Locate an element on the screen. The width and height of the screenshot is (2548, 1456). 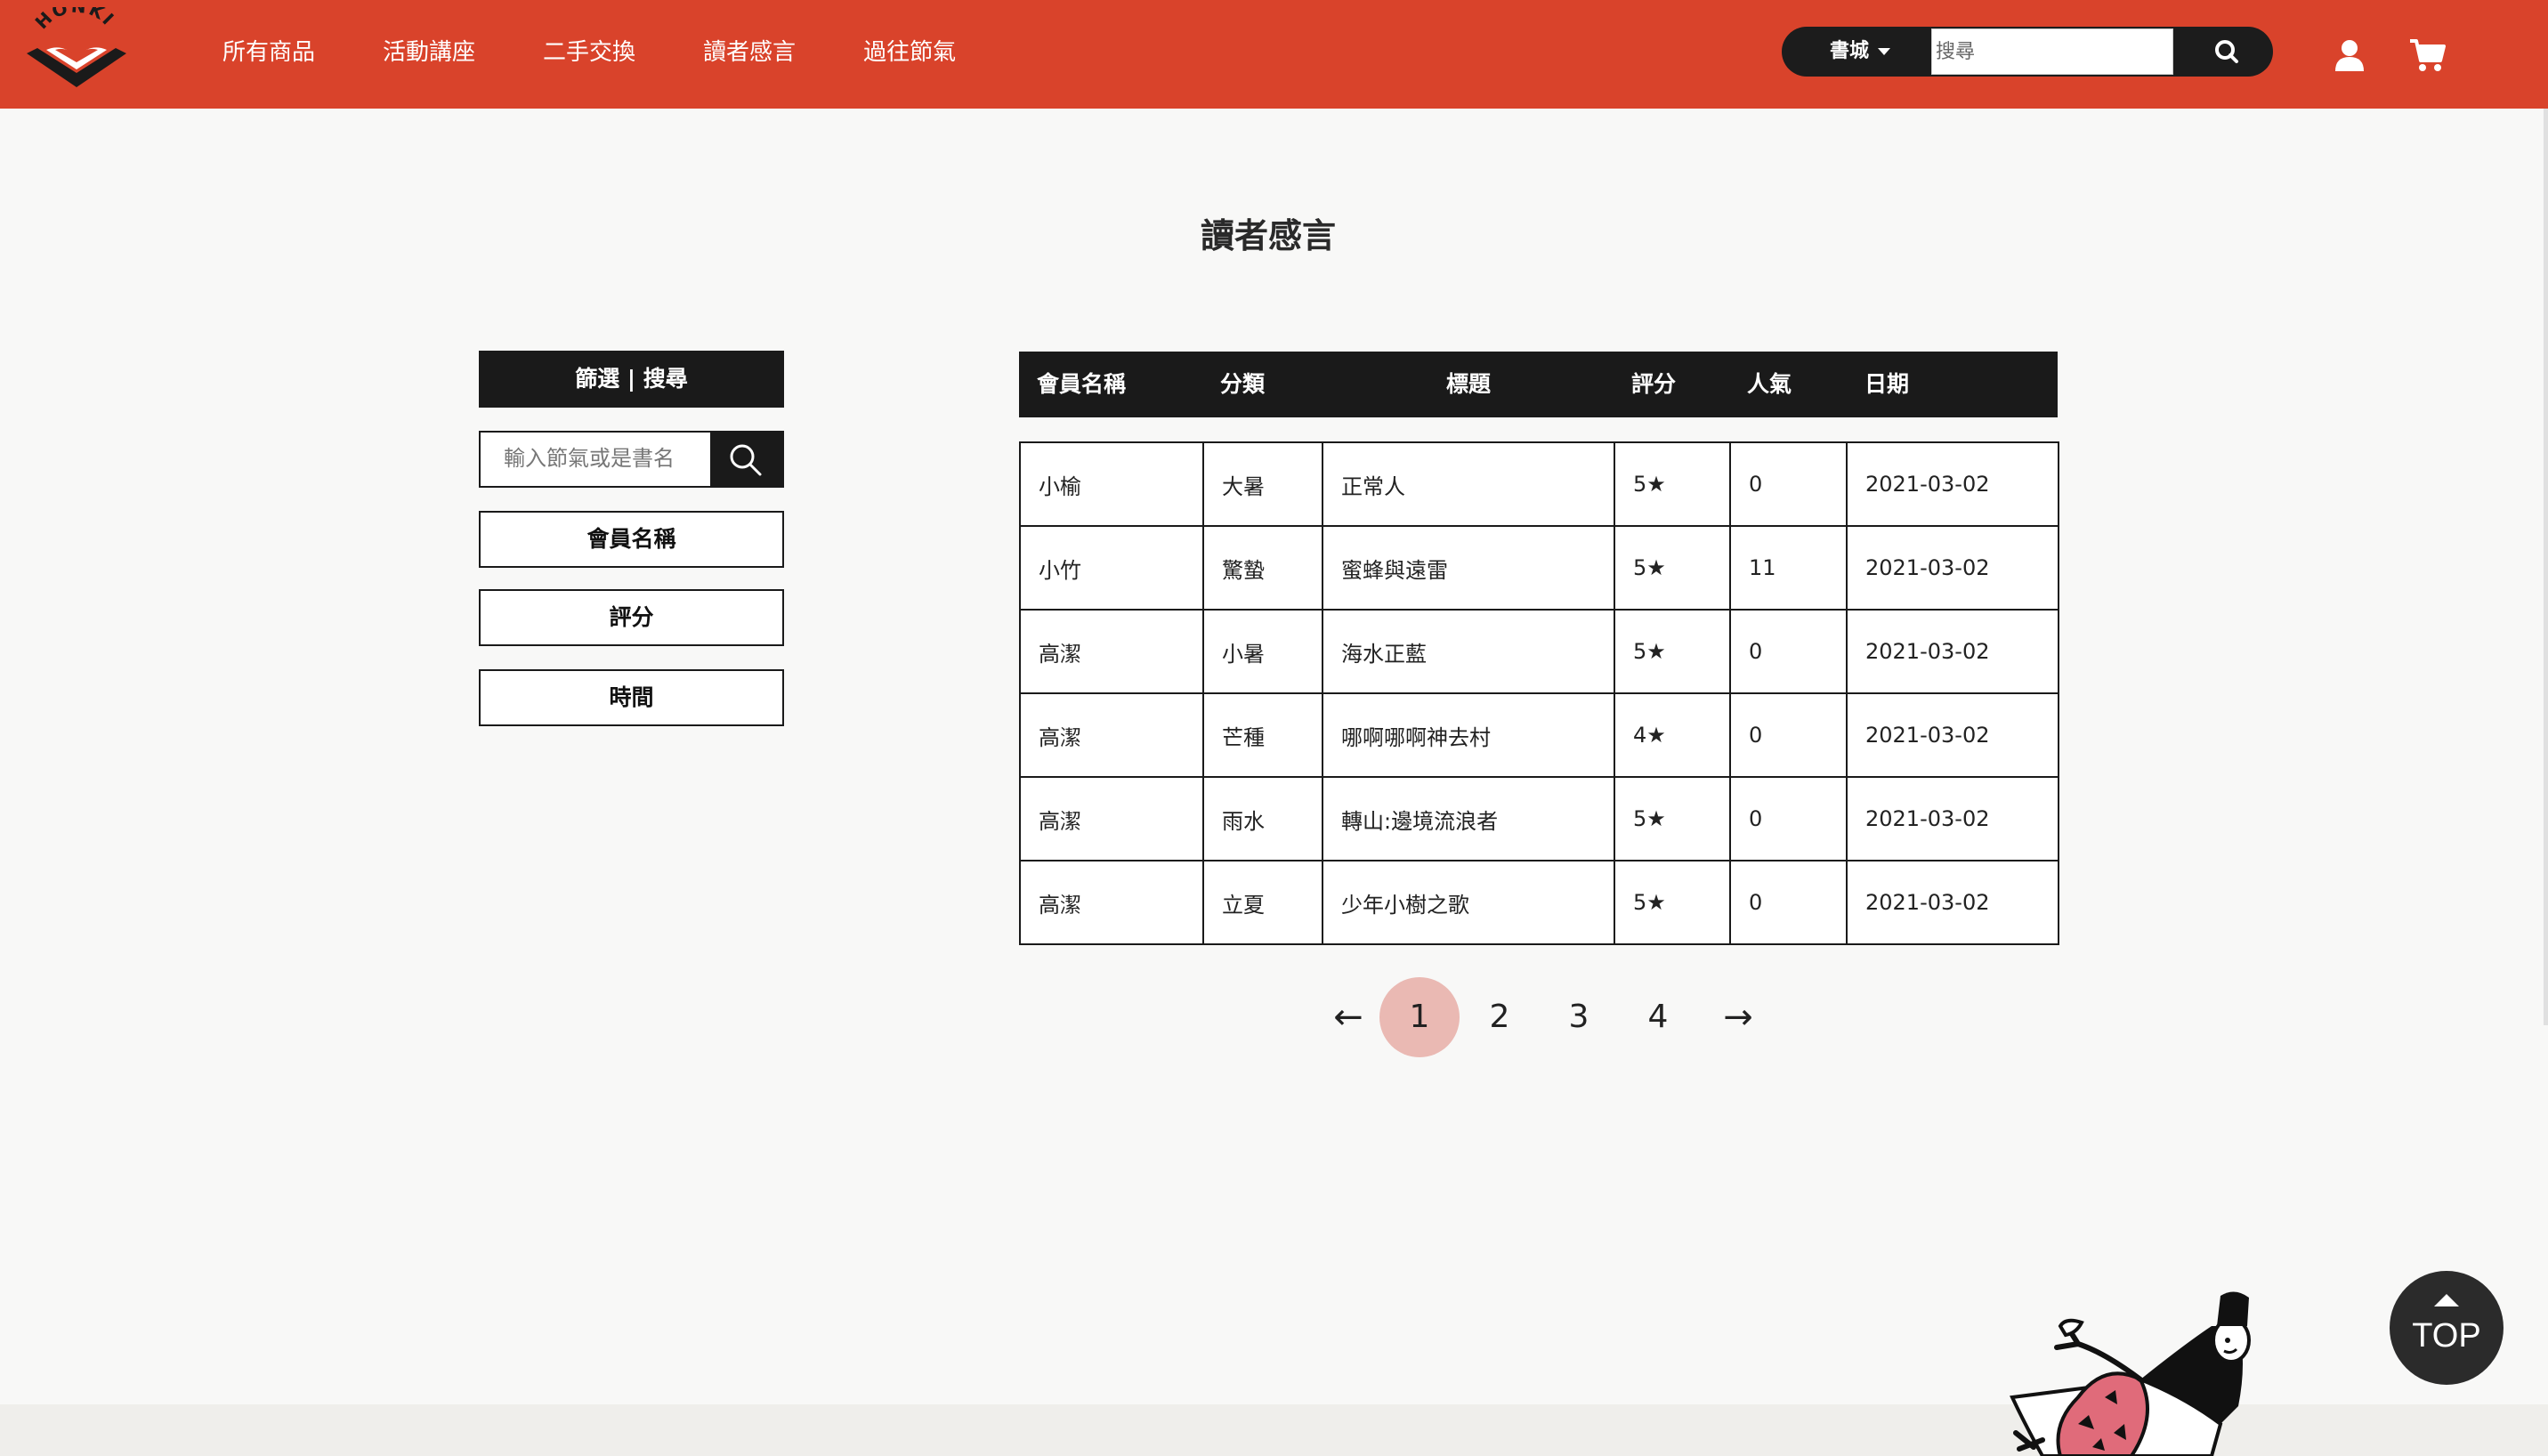
chevron-down-icon is located at coordinates (1884, 51).